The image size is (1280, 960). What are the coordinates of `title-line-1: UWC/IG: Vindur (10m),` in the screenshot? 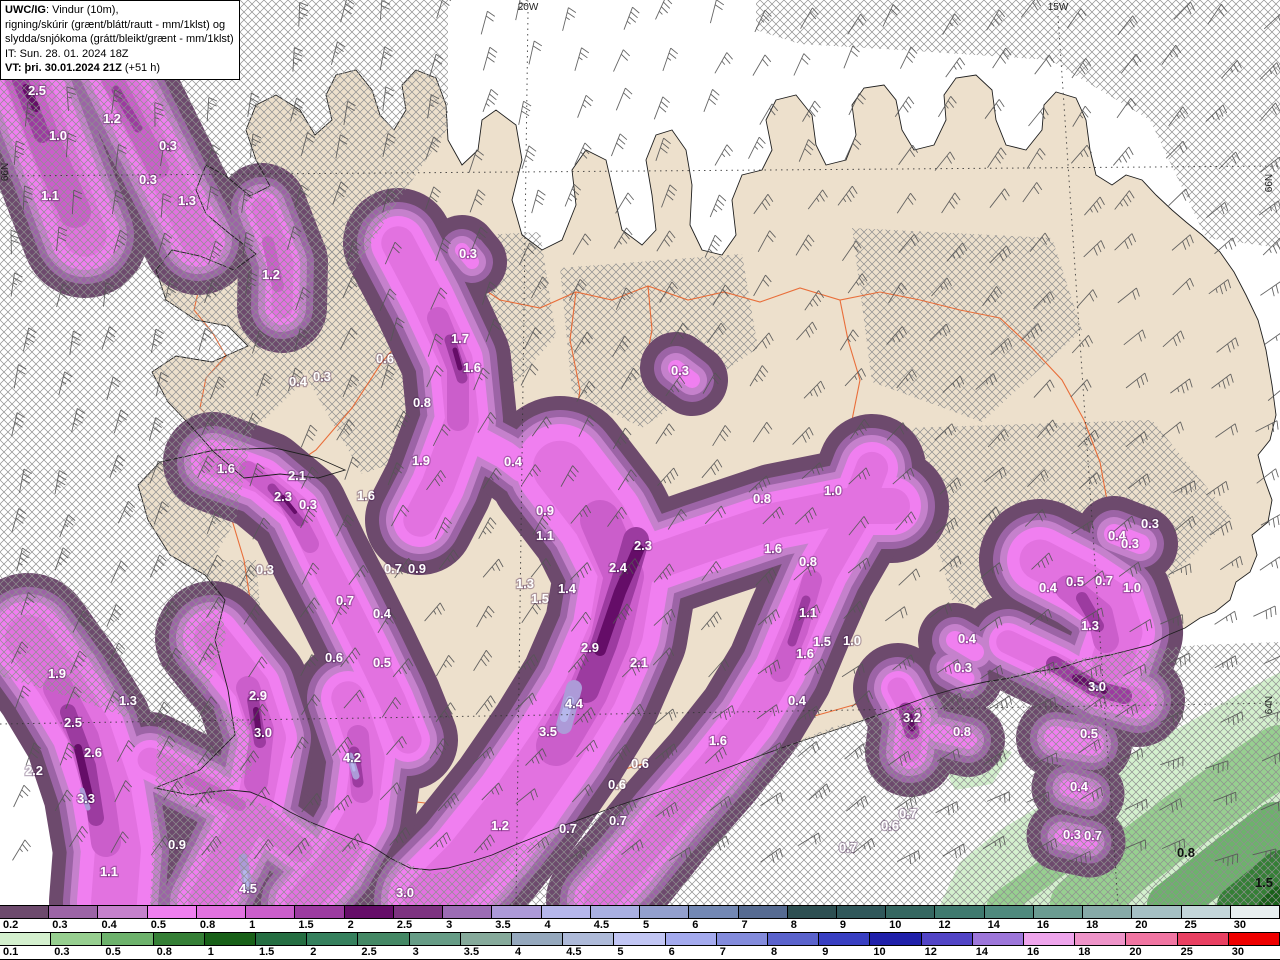 It's located at (62, 10).